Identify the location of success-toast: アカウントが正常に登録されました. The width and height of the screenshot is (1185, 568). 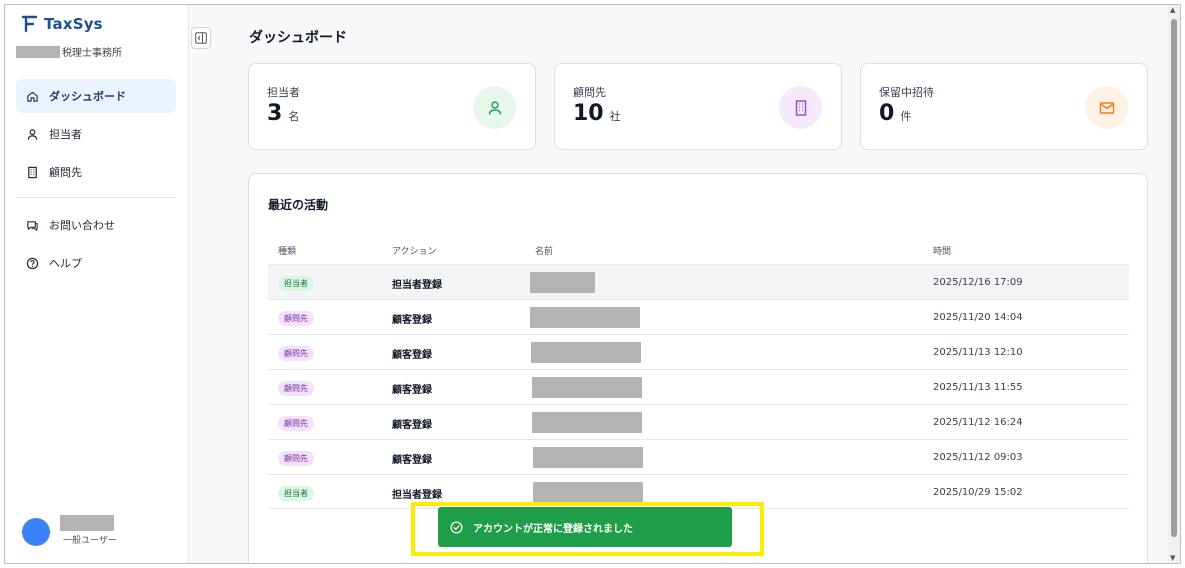
(585, 527).